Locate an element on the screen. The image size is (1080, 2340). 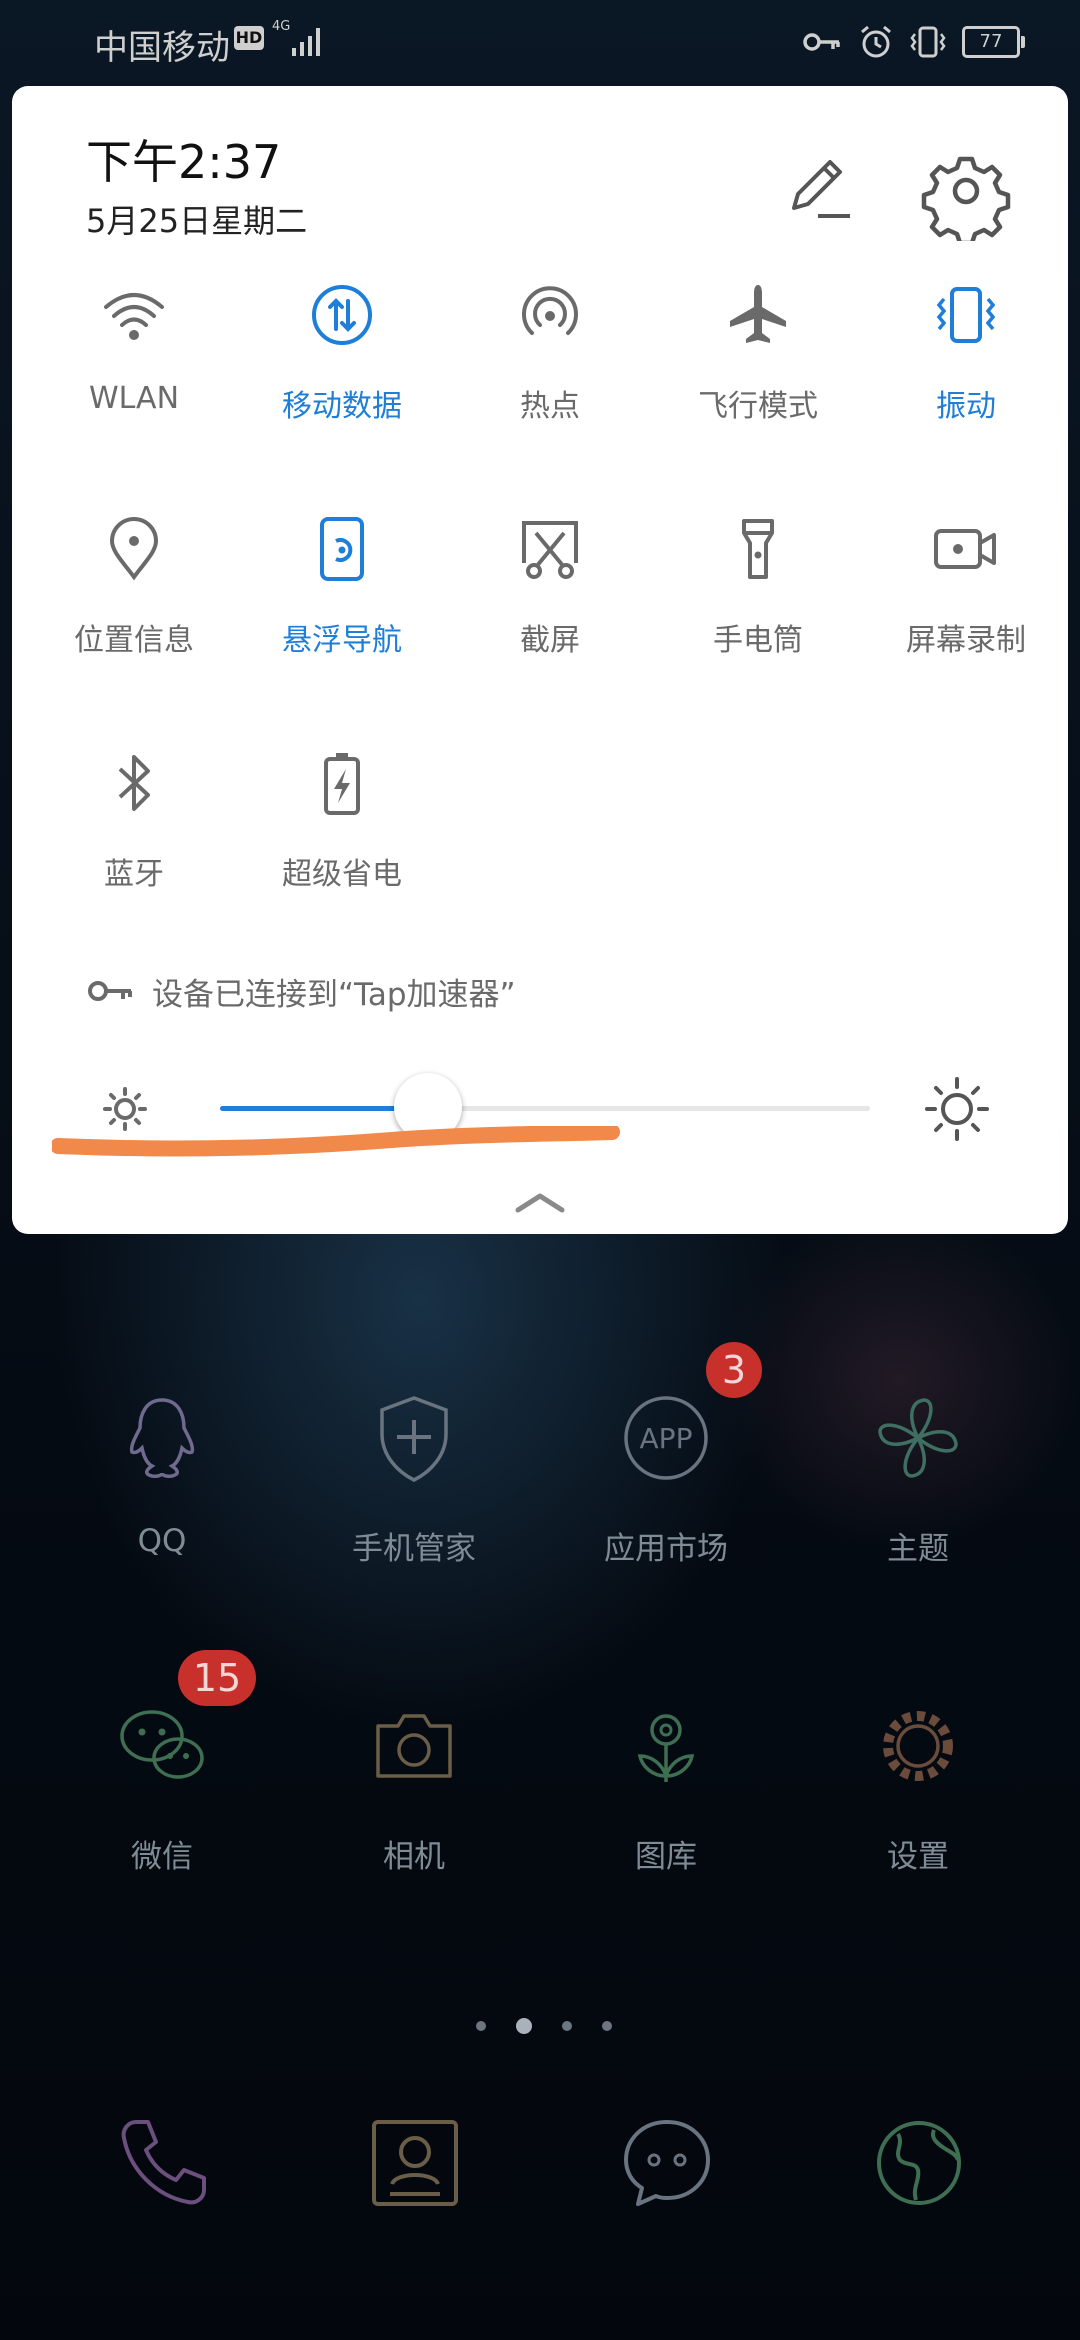
battery-saver-icon is located at coordinates (342, 784).